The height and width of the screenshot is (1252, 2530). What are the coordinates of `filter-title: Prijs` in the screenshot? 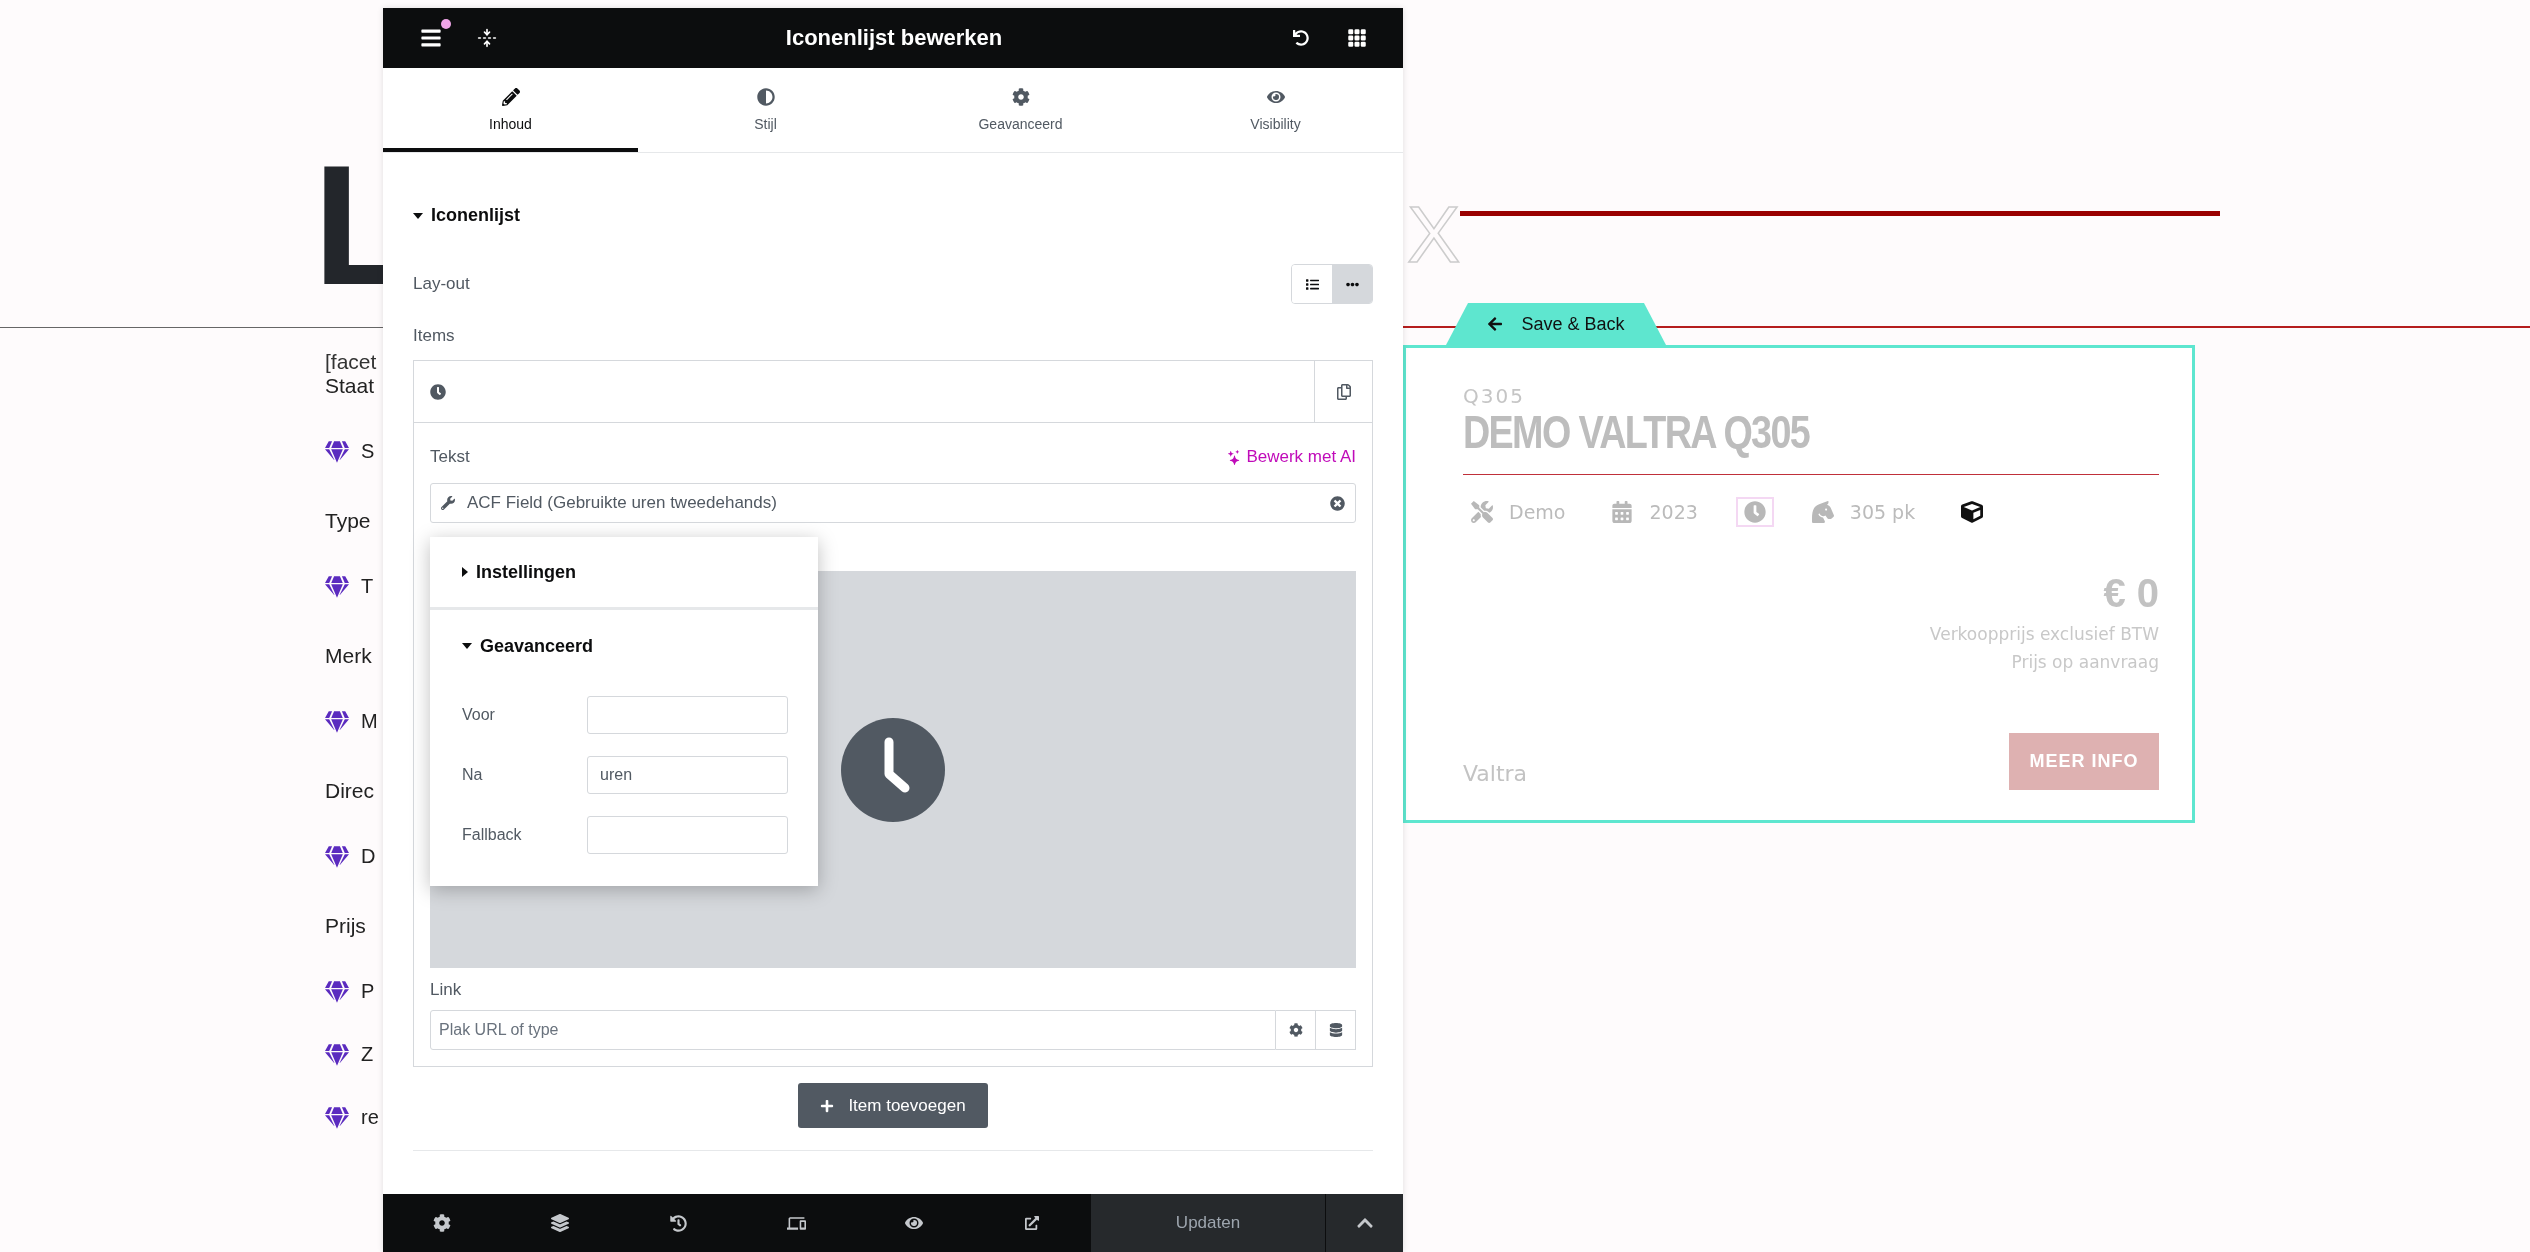 It's located at (345, 926).